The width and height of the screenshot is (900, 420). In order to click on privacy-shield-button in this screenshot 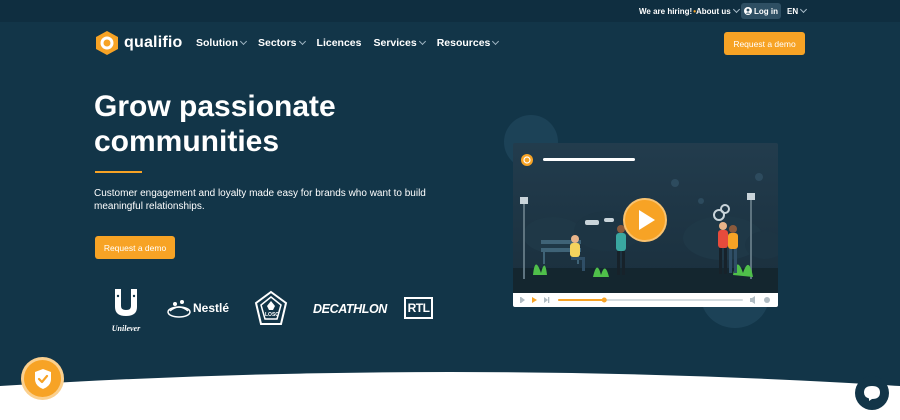, I will do `click(42, 378)`.